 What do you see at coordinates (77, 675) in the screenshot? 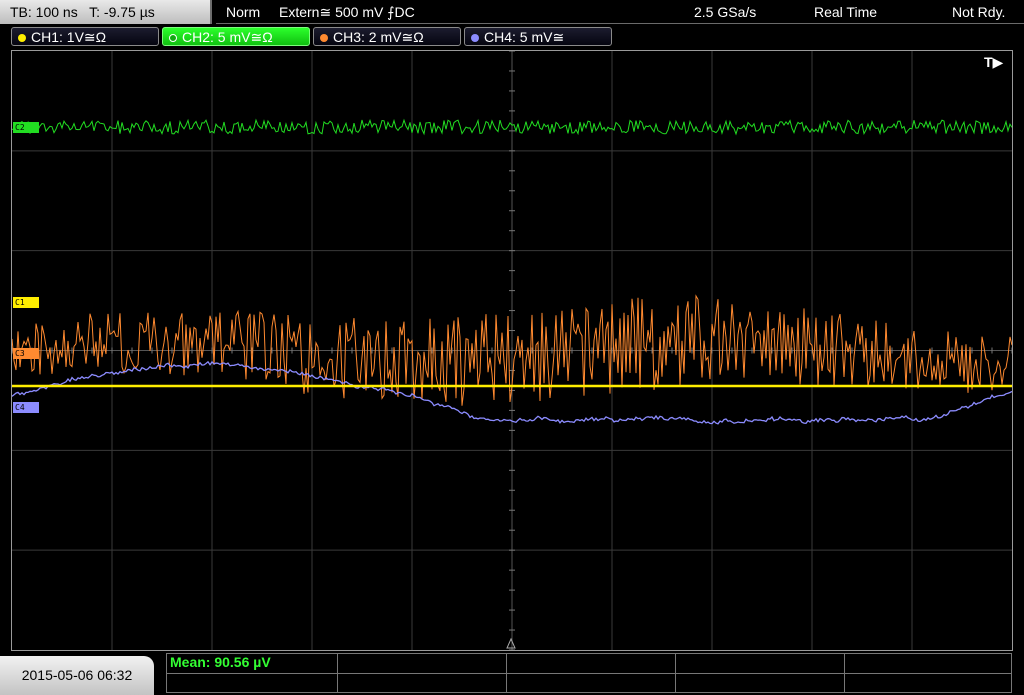
I see `date-time: 2015-05-06 06:32` at bounding box center [77, 675].